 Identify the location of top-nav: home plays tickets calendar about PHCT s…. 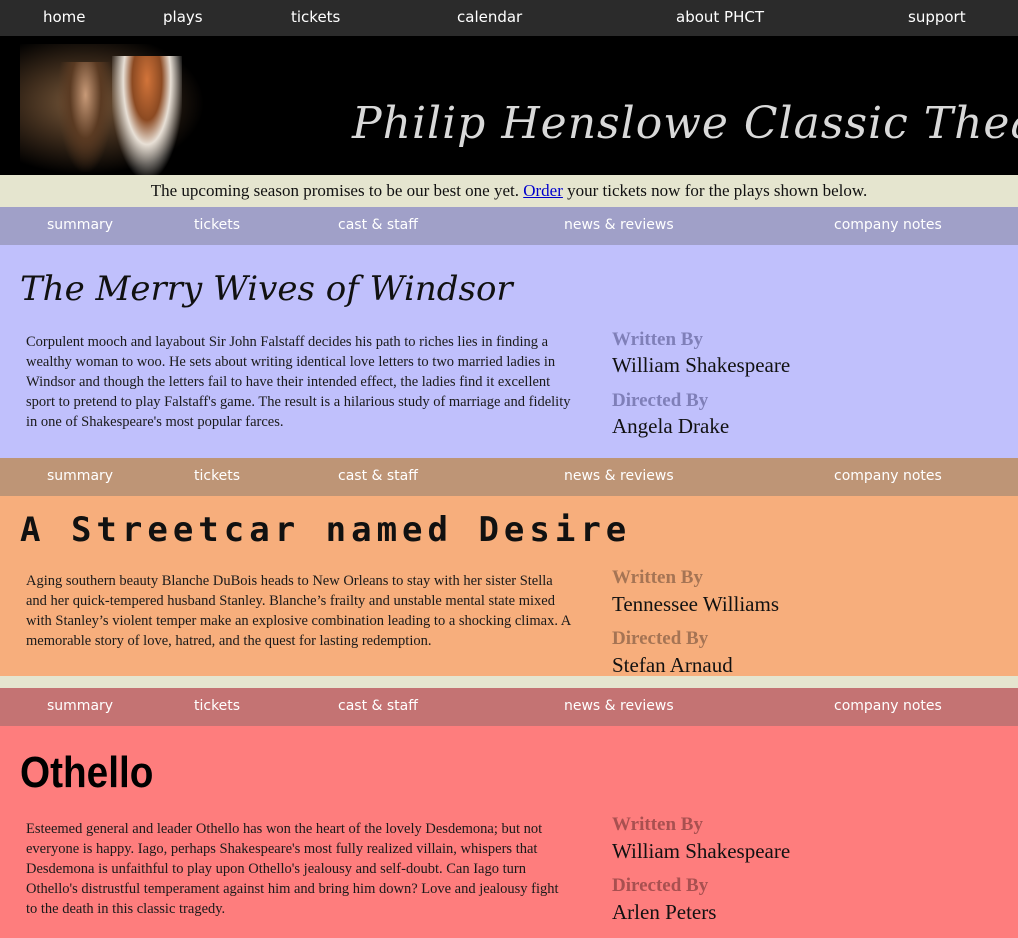
(509, 18).